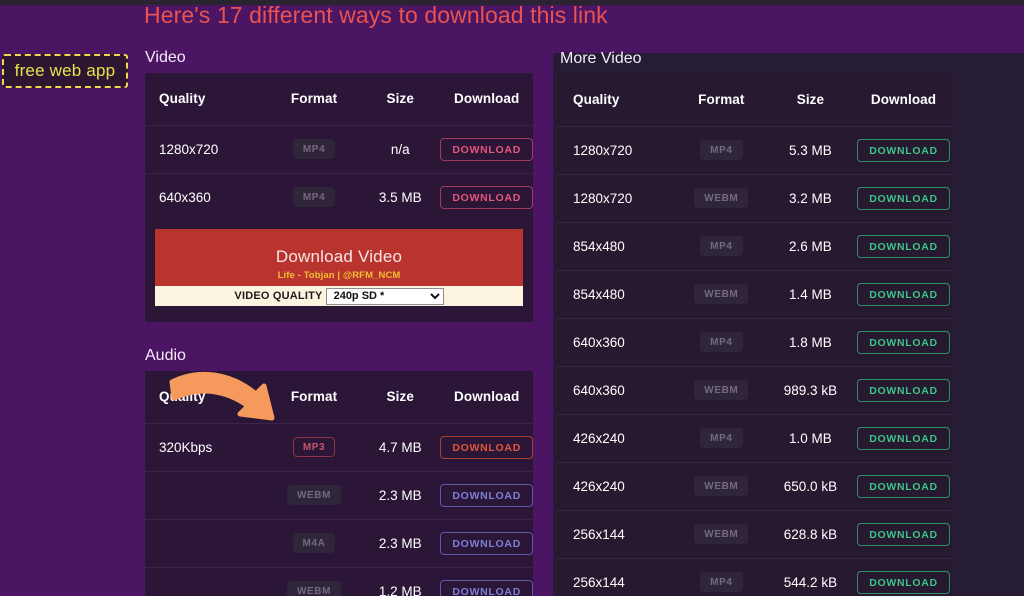  Describe the element at coordinates (339, 256) in the screenshot. I see `ad-title: Download Video` at that location.